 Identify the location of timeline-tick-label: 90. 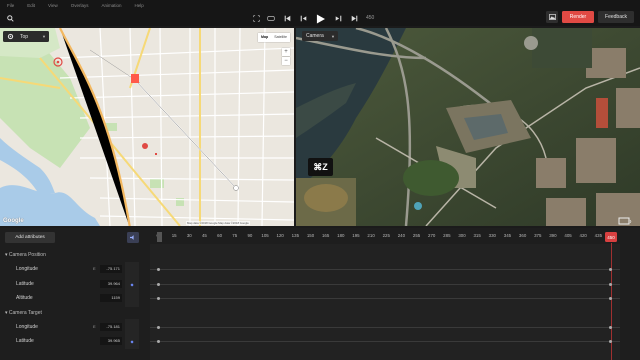
(250, 235).